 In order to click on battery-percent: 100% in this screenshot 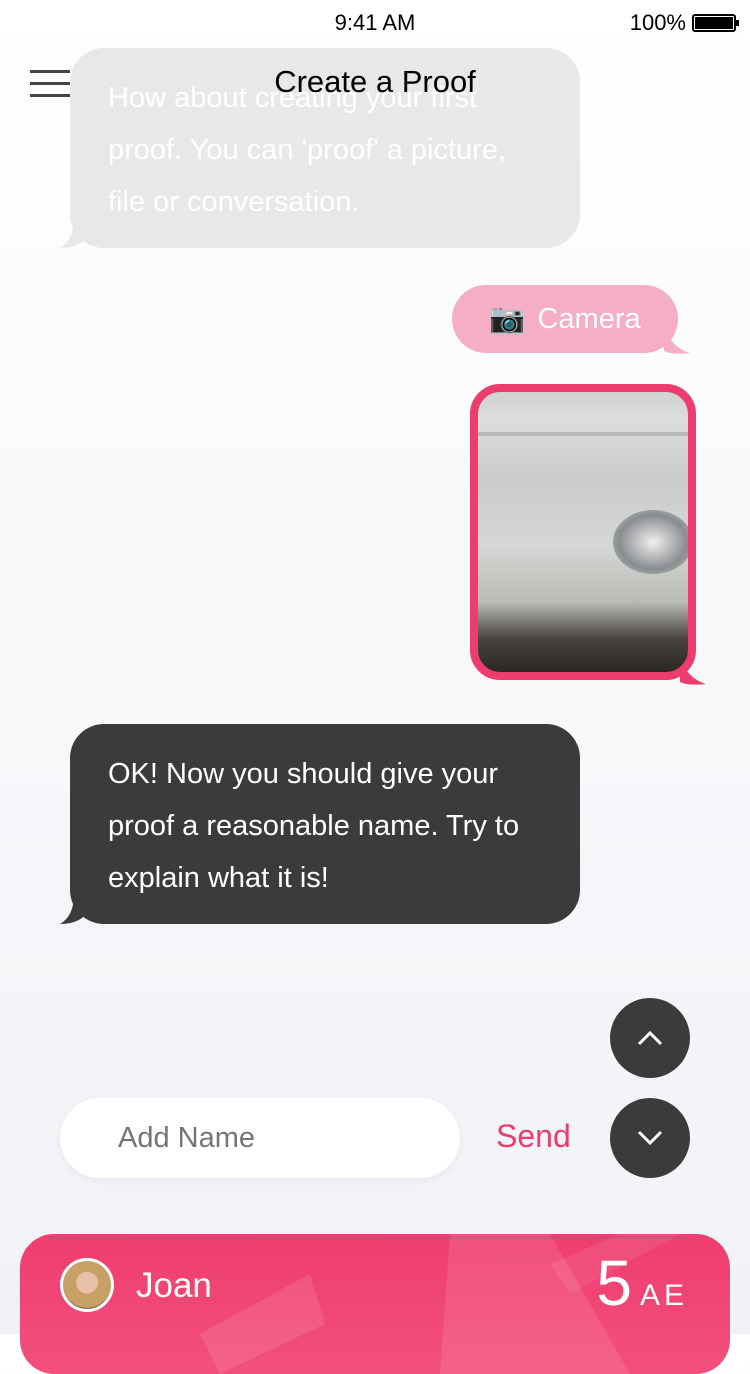, I will do `click(657, 22)`.